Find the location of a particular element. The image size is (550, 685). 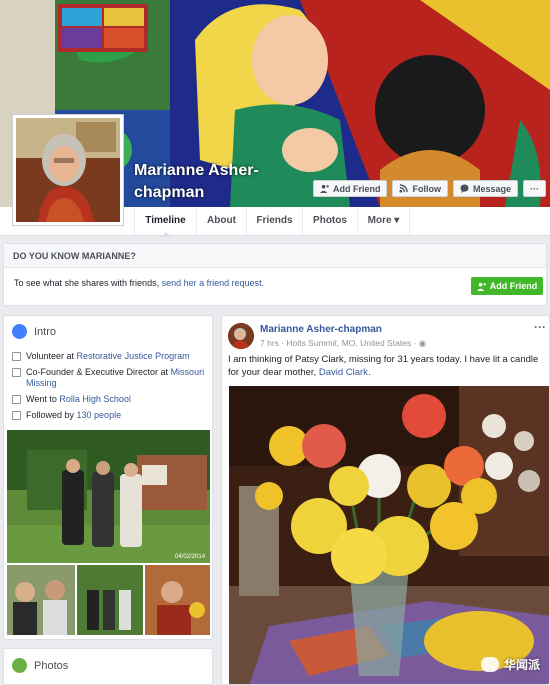

tab-more: More ▾ is located at coordinates (383, 221).